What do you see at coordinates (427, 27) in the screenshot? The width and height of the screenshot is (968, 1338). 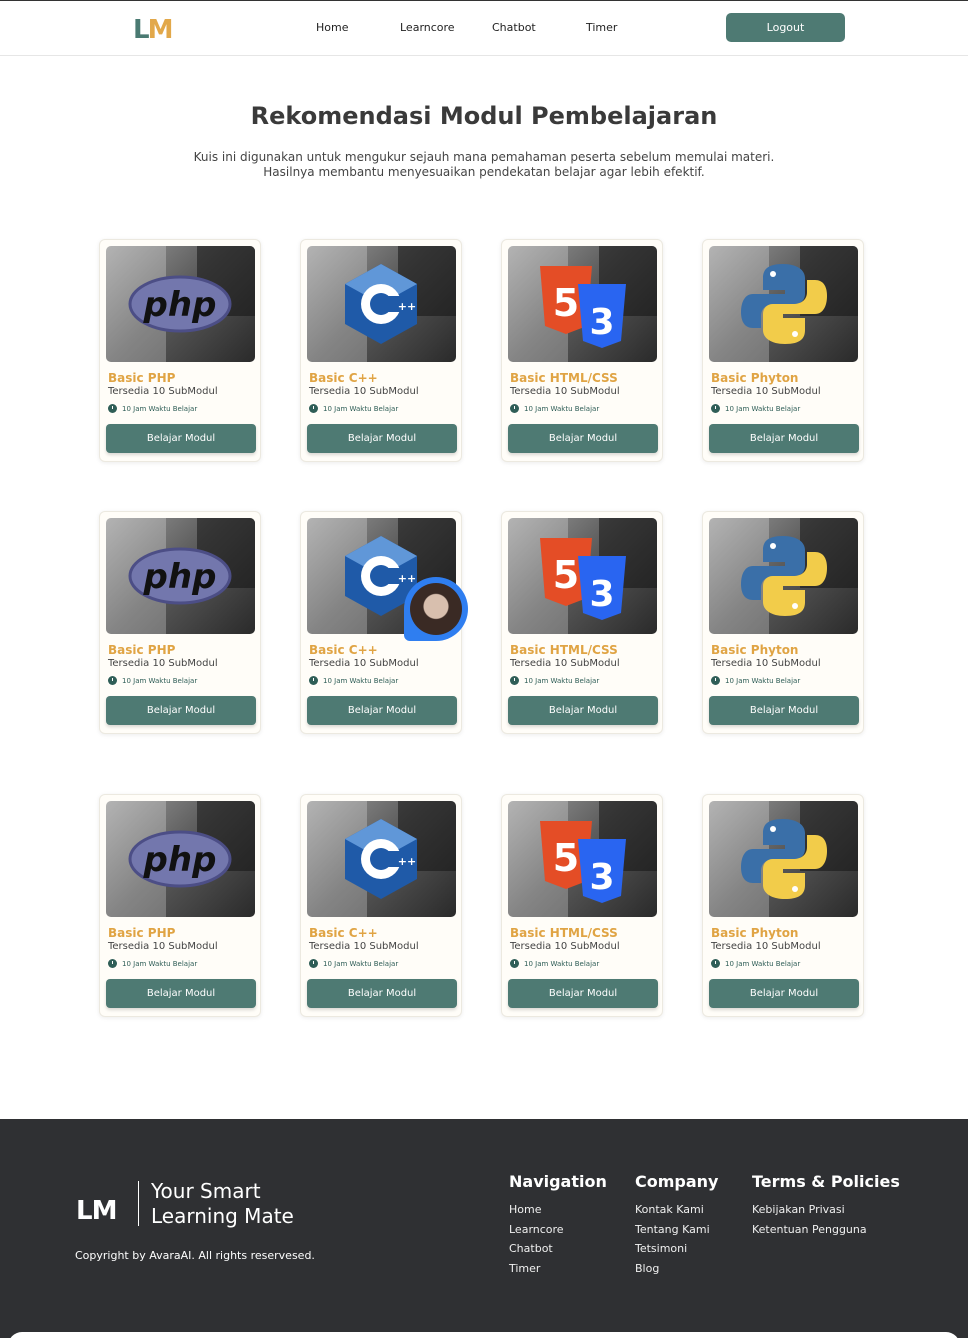 I see `nav-learncore: Learncore` at bounding box center [427, 27].